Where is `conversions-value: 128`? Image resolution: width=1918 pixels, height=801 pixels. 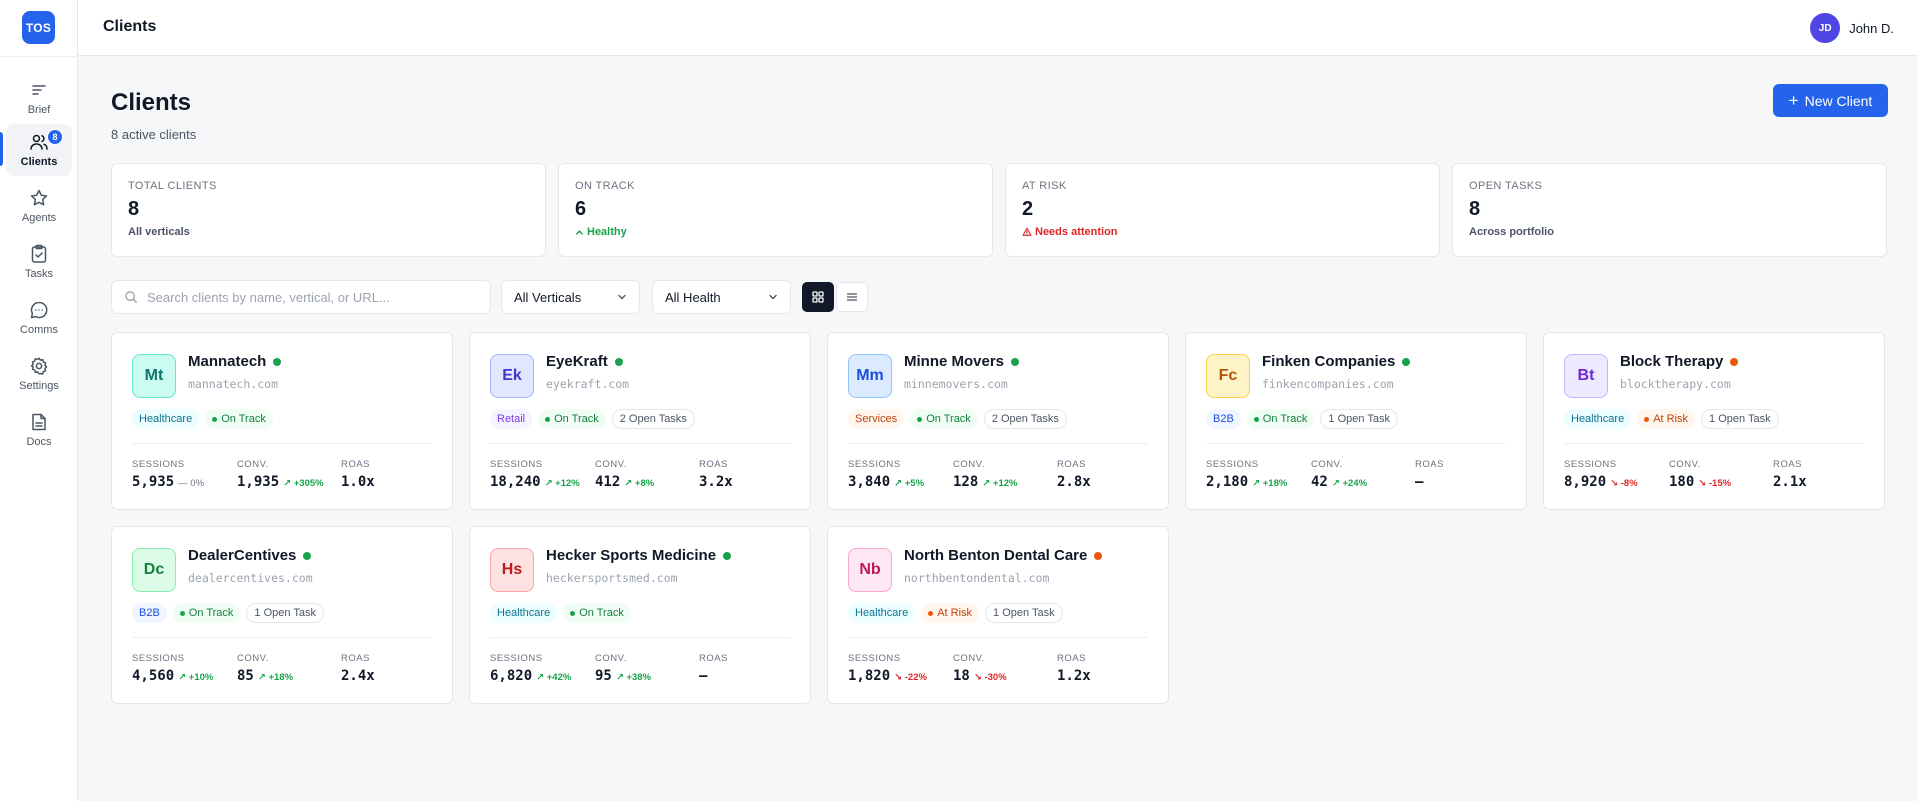
conversions-value: 128 is located at coordinates (966, 482).